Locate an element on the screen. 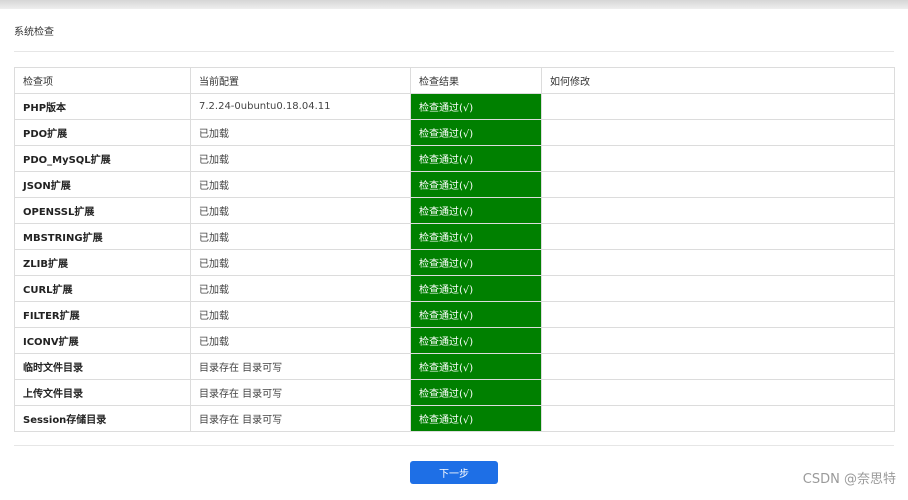 The width and height of the screenshot is (908, 500). table-row: 上传文件目录 目录存在 目录可写 检查通过(√) is located at coordinates (454, 392).